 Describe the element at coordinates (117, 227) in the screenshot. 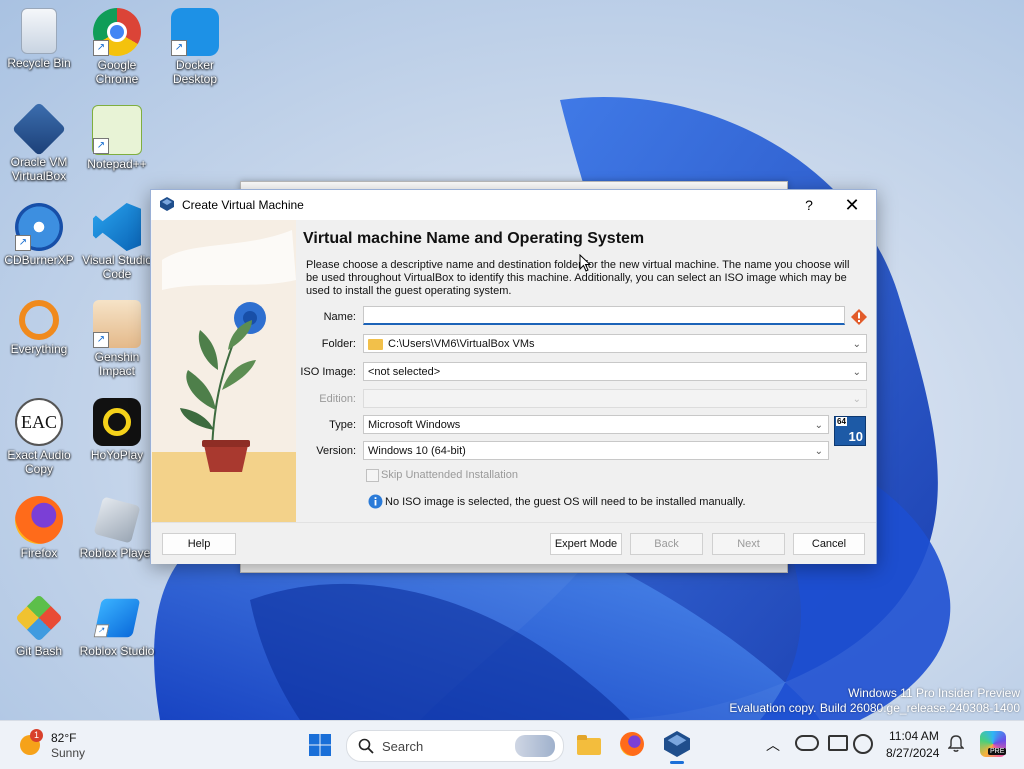

I see `vscode-icon` at that location.